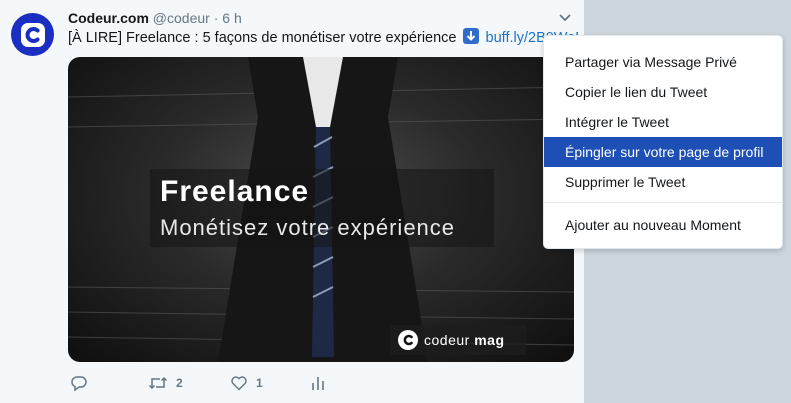  I want to click on heart-icon, so click(239, 383).